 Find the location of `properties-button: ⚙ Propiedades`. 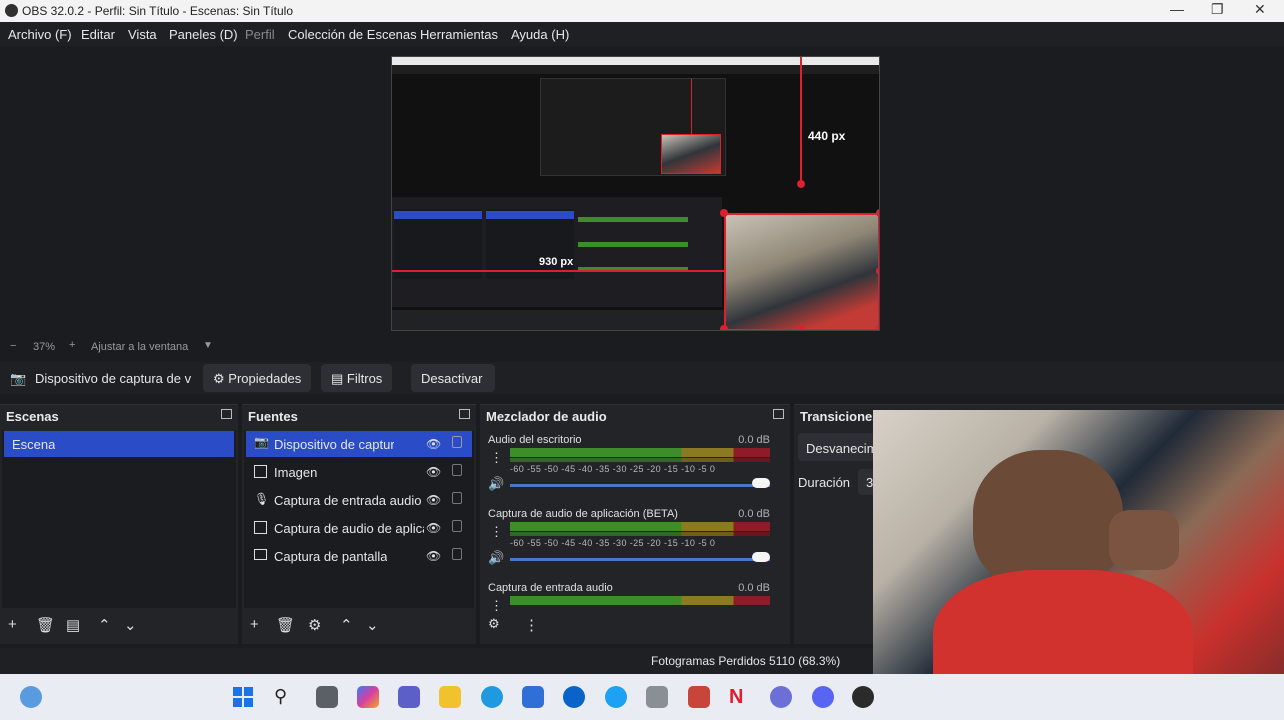

properties-button: ⚙ Propiedades is located at coordinates (257, 378).